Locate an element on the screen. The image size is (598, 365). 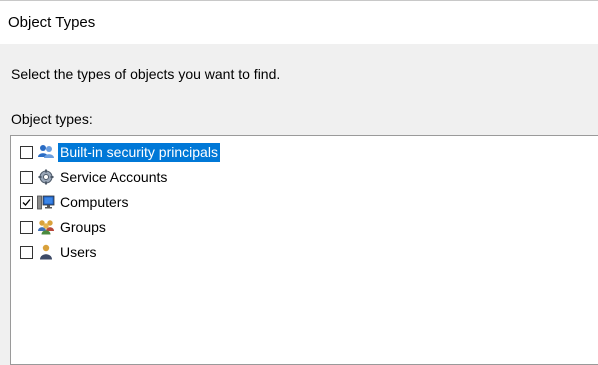
list-item-service-accounts: Service Accounts is located at coordinates (94, 177).